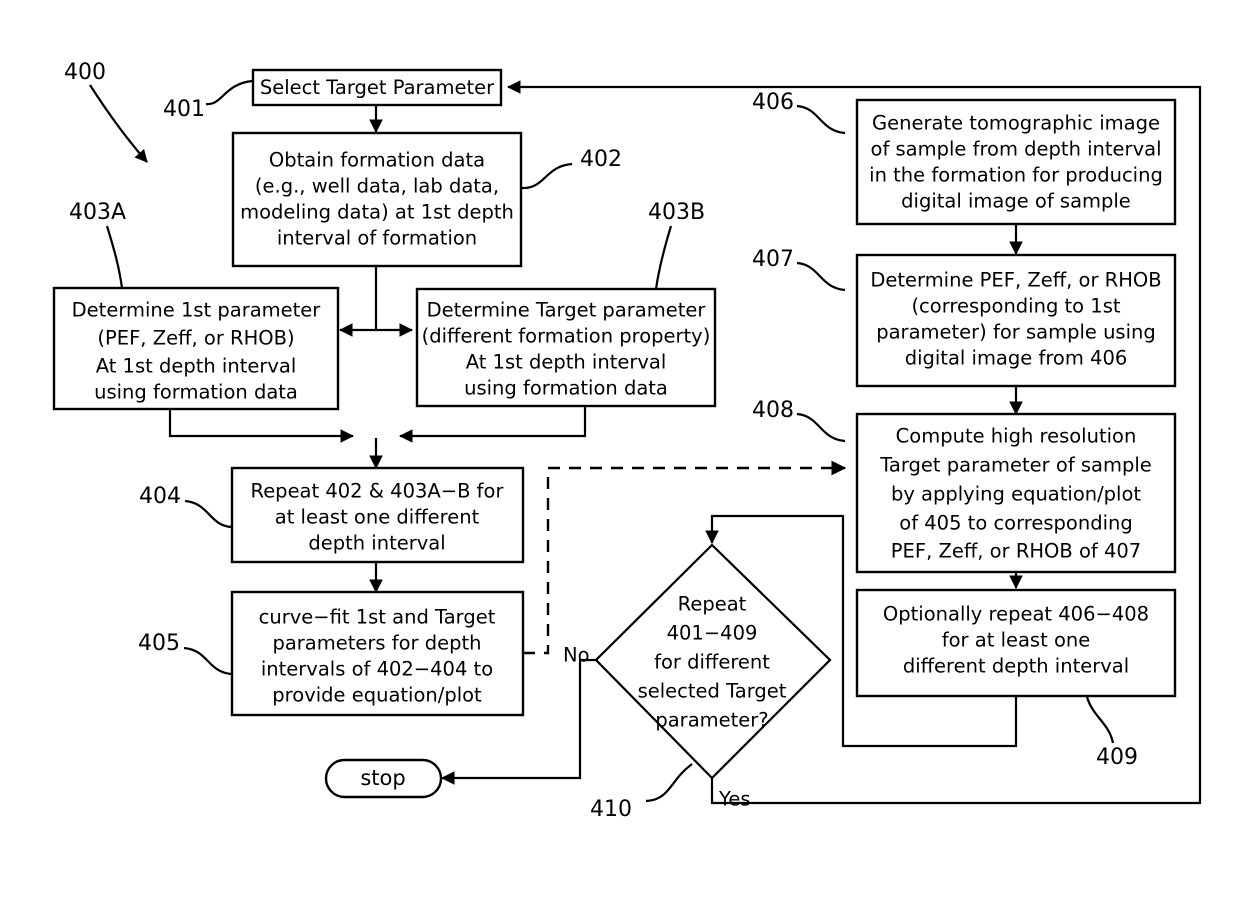  I want to click on node-405-line-0: curve−fit 1st and Target, so click(377, 617).